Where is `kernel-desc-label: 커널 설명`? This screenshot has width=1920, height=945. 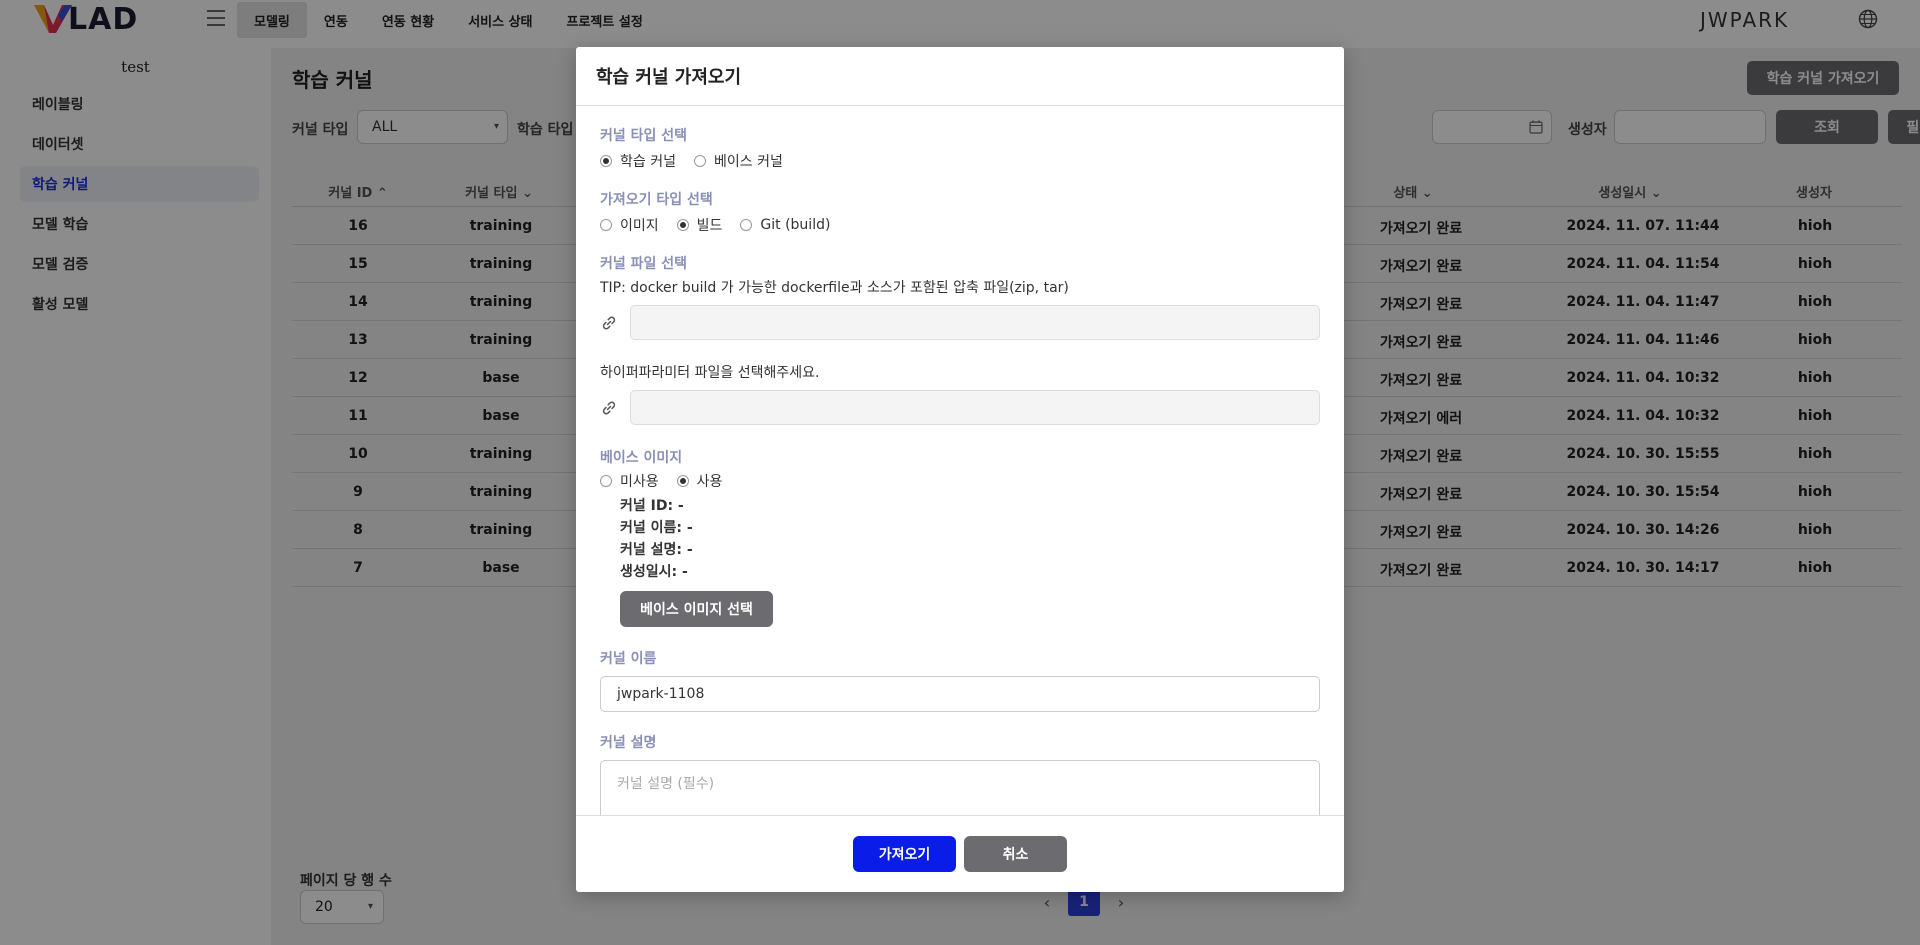
kernel-desc-label: 커널 설명 is located at coordinates (628, 743).